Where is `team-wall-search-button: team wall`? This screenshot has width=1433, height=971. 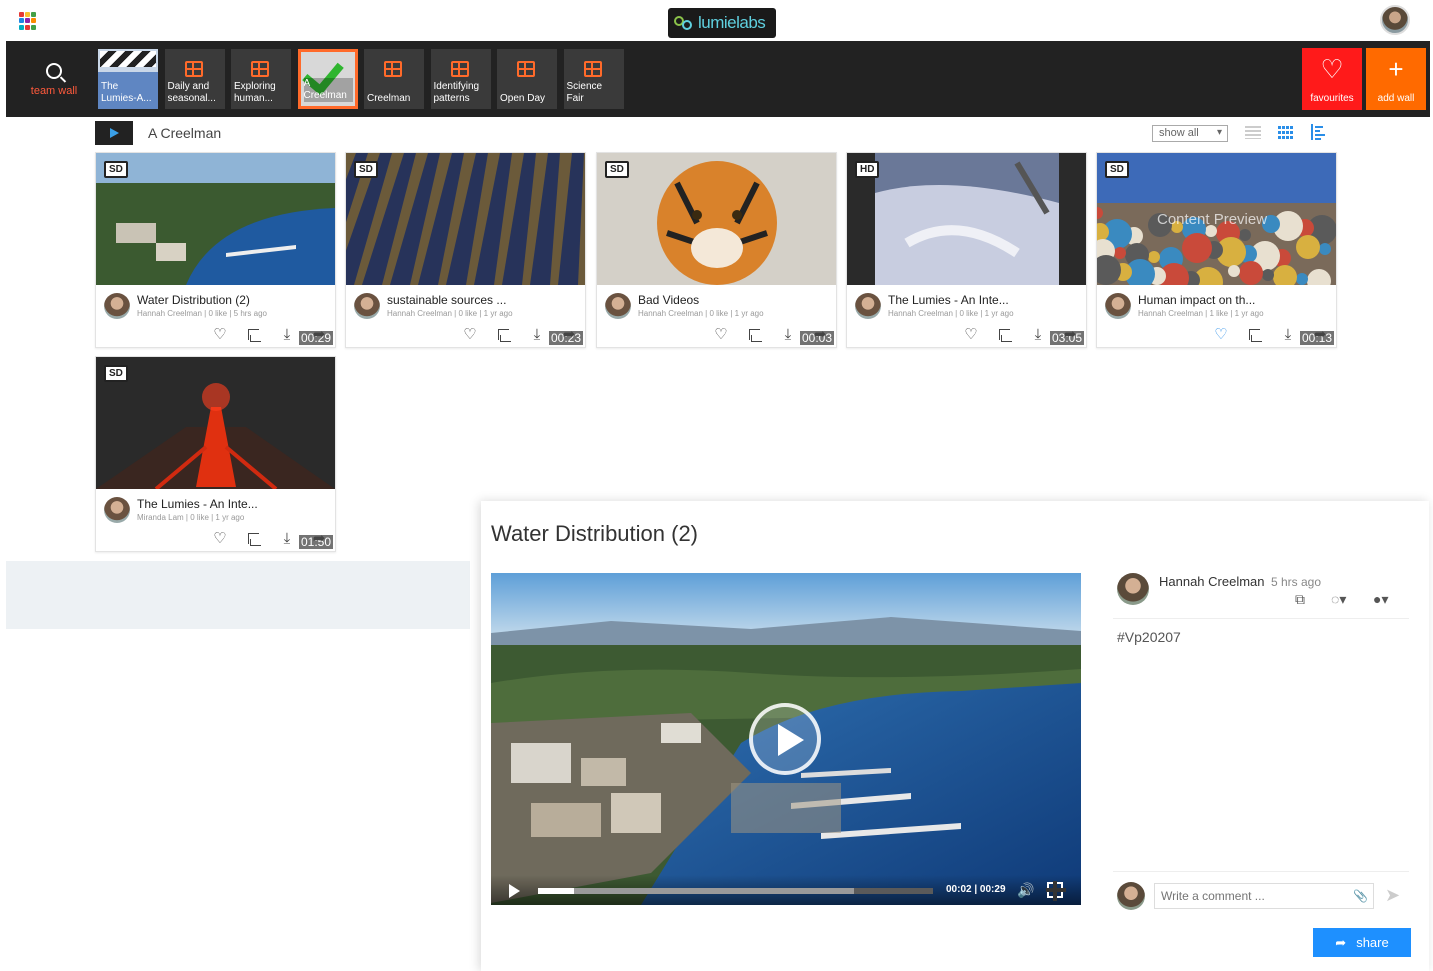 team-wall-search-button: team wall is located at coordinates (54, 80).